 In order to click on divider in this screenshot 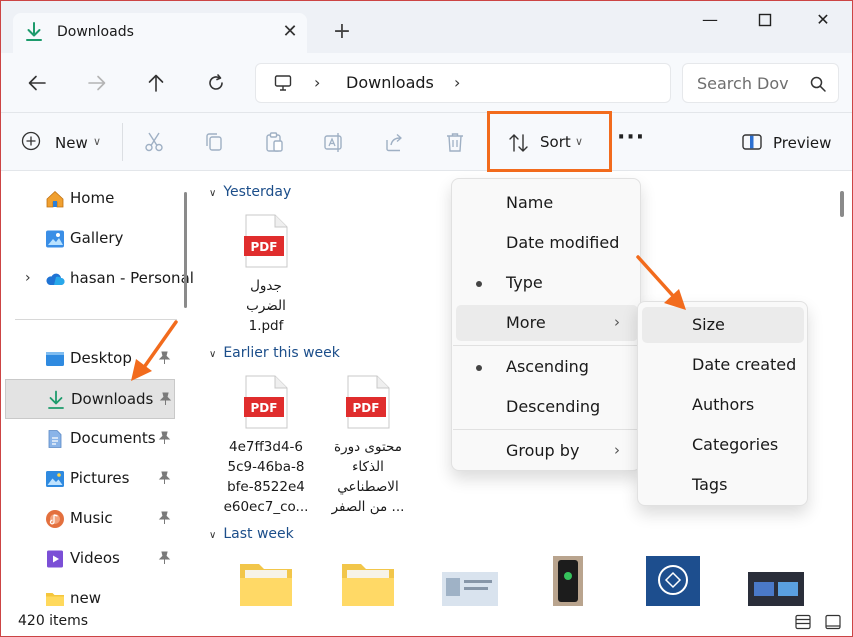, I will do `click(122, 142)`.